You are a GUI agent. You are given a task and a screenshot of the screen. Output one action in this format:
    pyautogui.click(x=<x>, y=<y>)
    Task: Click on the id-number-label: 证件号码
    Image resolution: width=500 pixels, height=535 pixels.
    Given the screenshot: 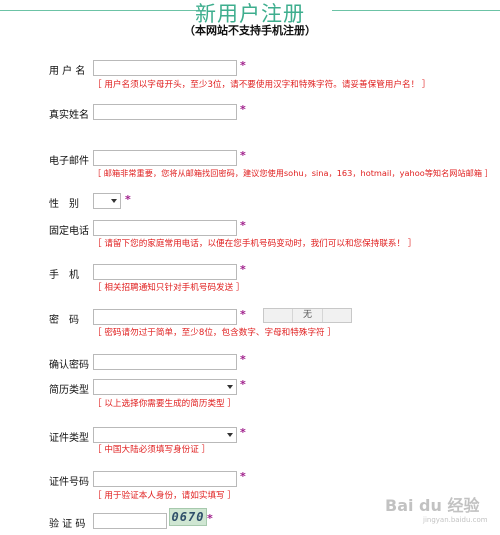 What is the action you would take?
    pyautogui.click(x=69, y=482)
    